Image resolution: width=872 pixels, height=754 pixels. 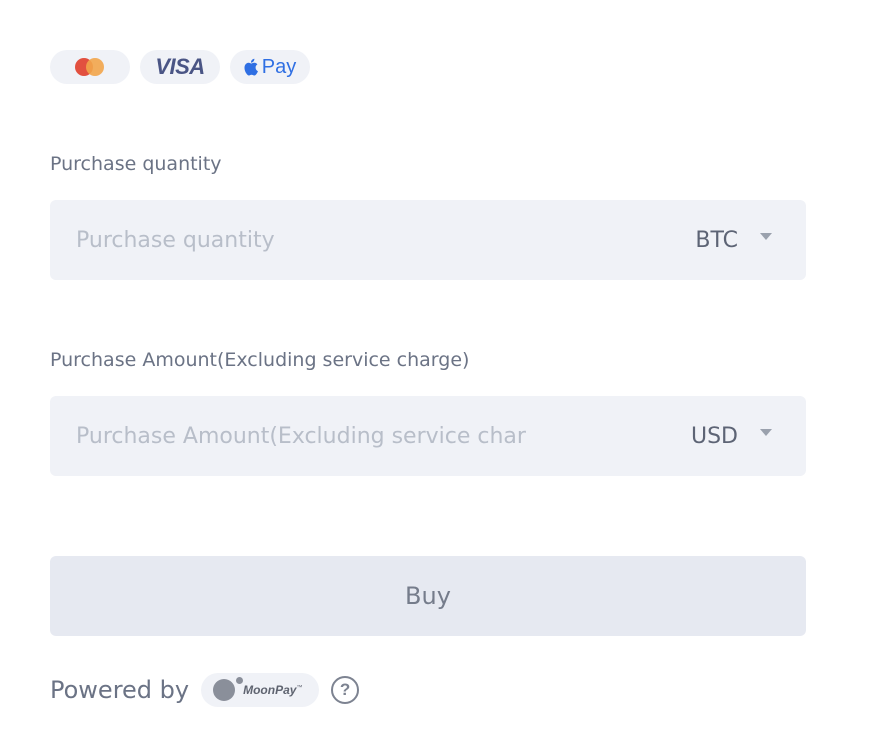 I want to click on quantity-label: Purchase quantity, so click(x=136, y=164).